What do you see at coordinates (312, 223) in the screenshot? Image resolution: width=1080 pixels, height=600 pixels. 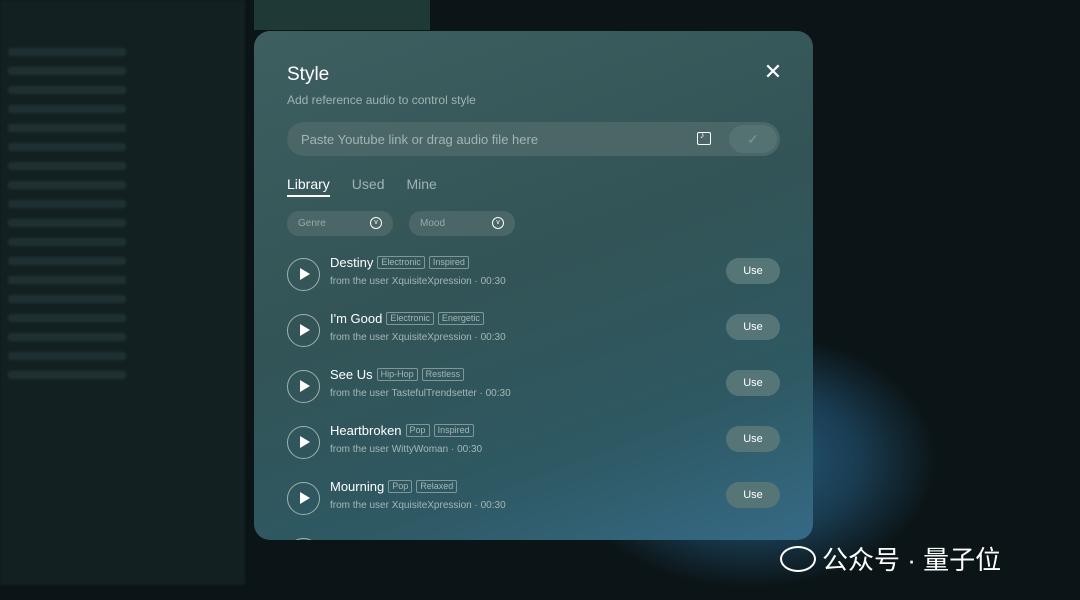 I see `genre-label: Genre` at bounding box center [312, 223].